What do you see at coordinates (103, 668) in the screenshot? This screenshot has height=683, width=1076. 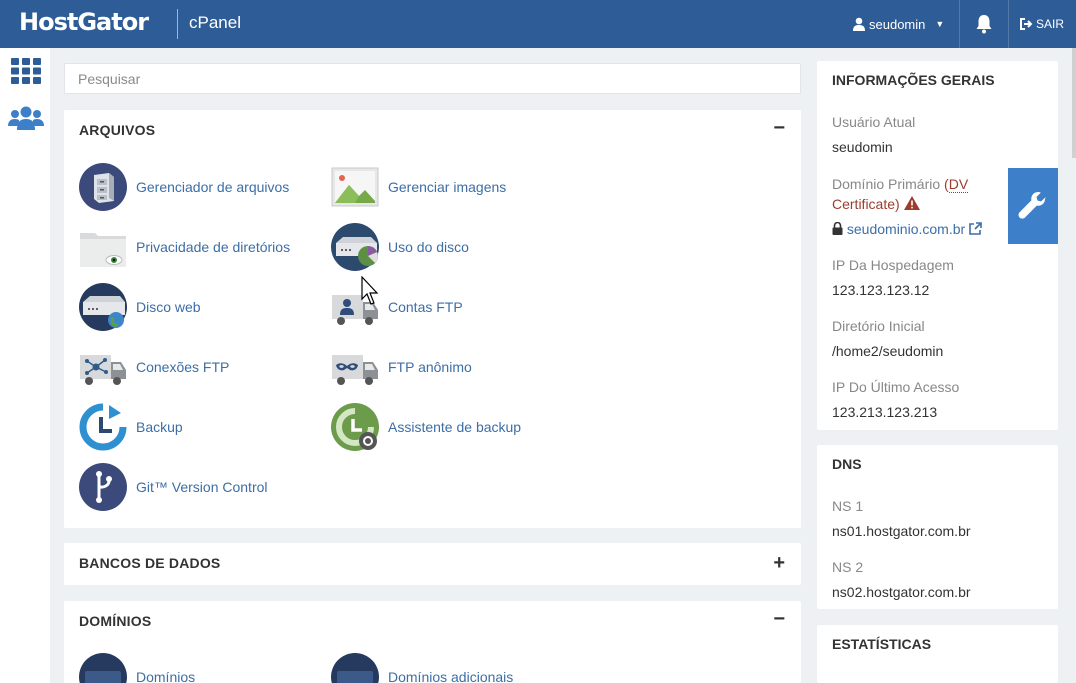 I see `domain-icon` at bounding box center [103, 668].